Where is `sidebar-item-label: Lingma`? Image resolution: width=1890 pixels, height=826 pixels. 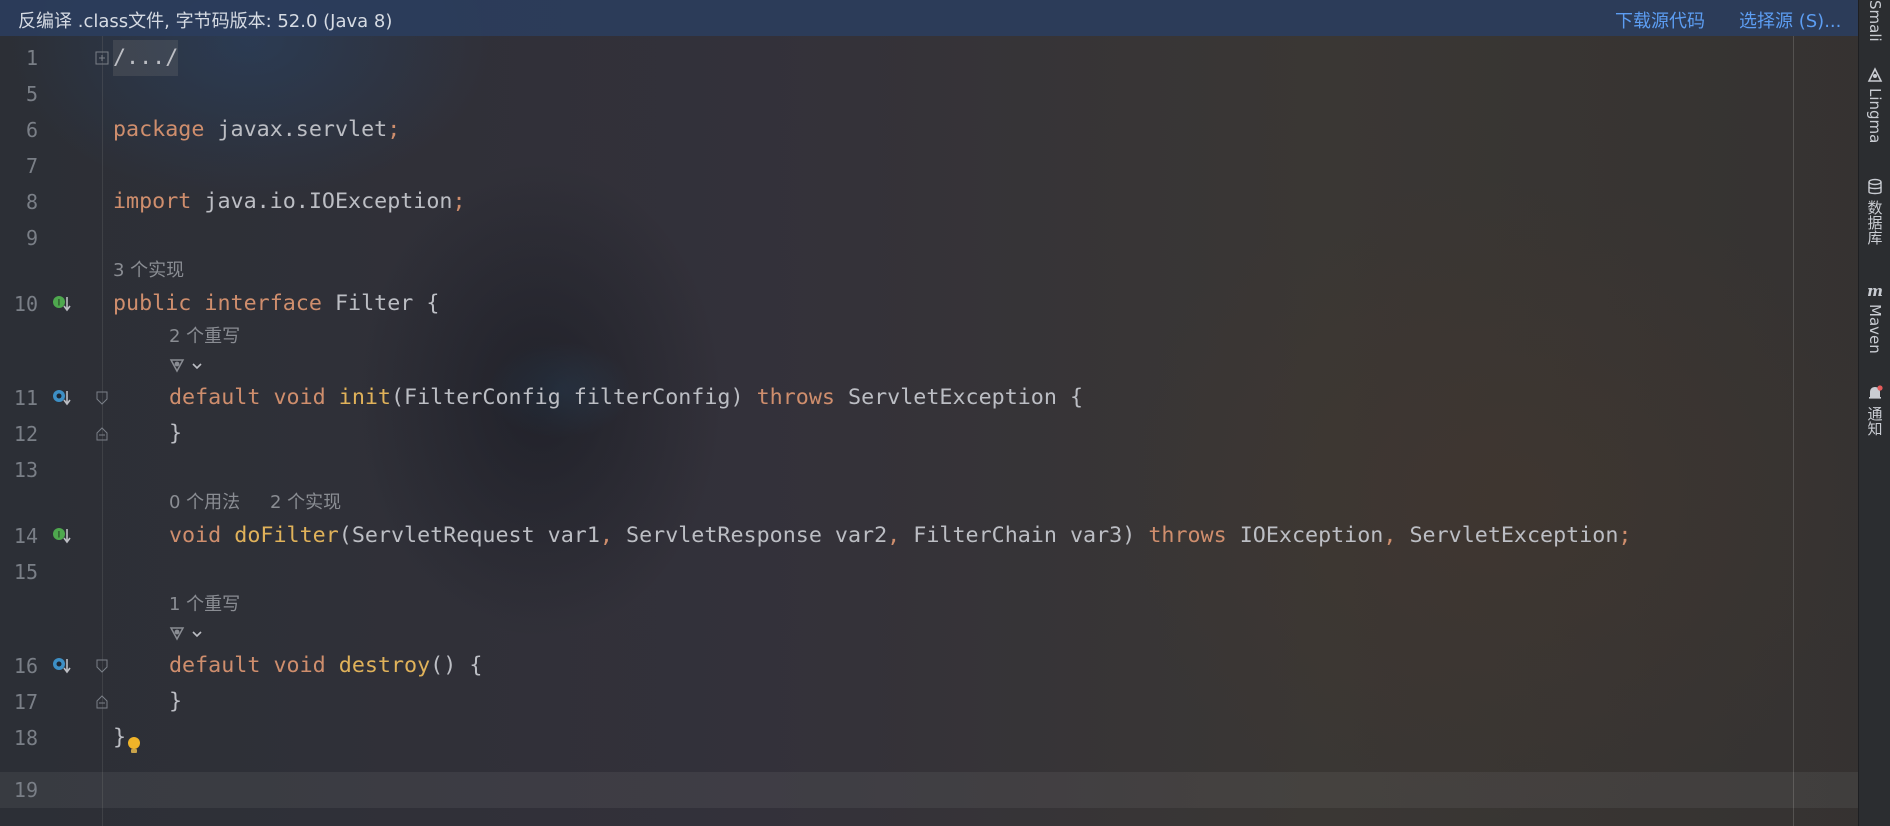
sidebar-item-label: Lingma is located at coordinates (1875, 116).